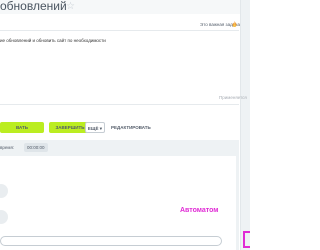  Describe the element at coordinates (33, 6) in the screenshot. I see `page-title: обновлений` at that location.